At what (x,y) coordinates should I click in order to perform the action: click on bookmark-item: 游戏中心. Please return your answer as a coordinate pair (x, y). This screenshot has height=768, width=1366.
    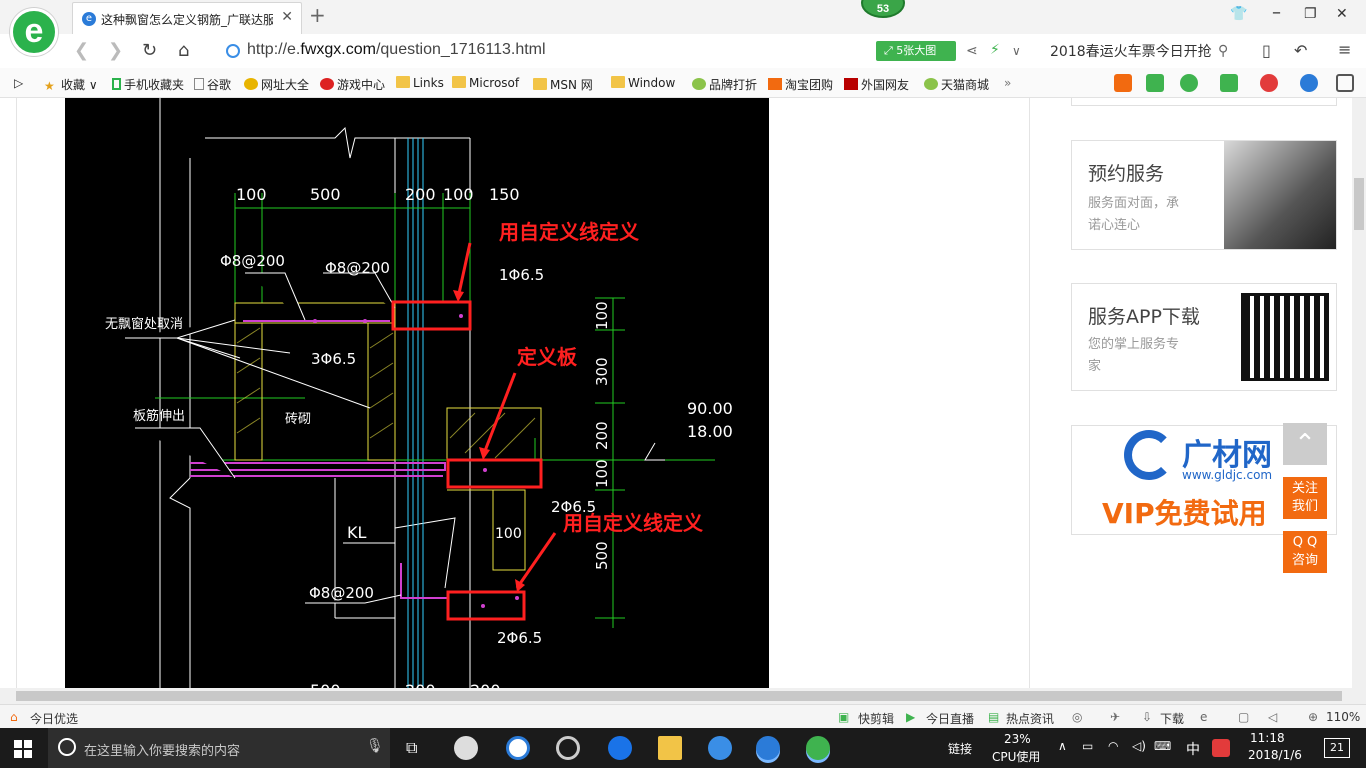
    Looking at the image, I should click on (352, 84).